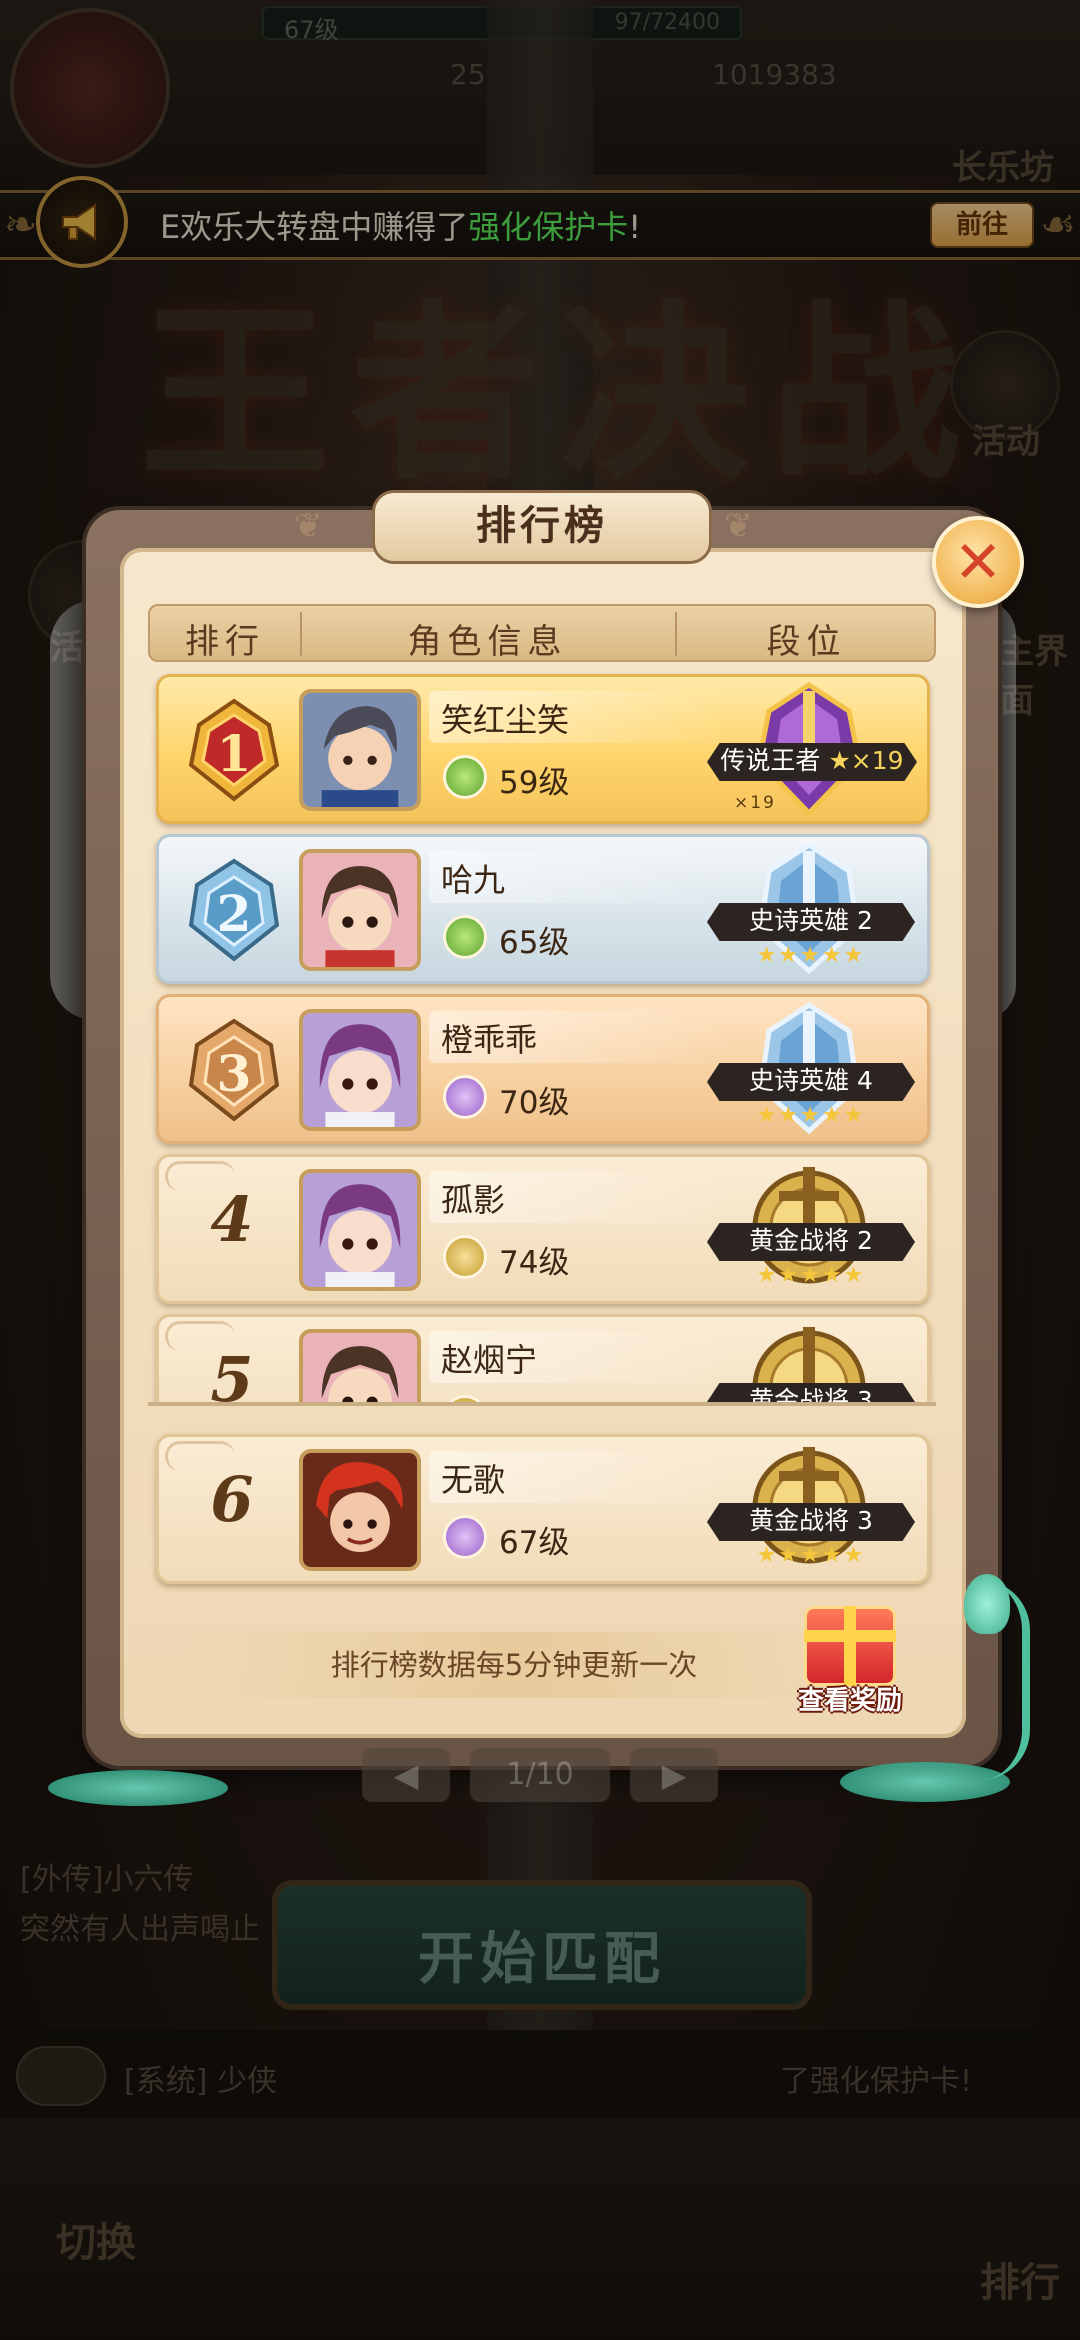  I want to click on tier-label: 史诗英雄 4, so click(811, 1082).